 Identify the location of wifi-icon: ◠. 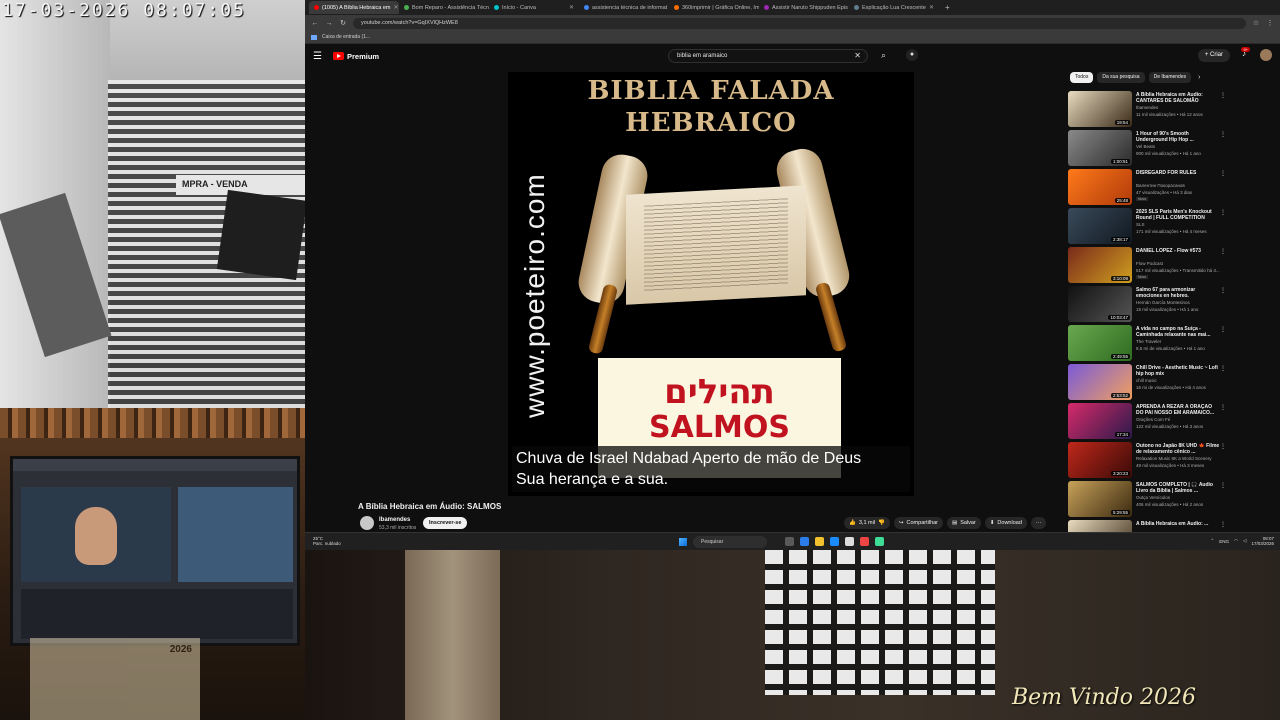
(1236, 541).